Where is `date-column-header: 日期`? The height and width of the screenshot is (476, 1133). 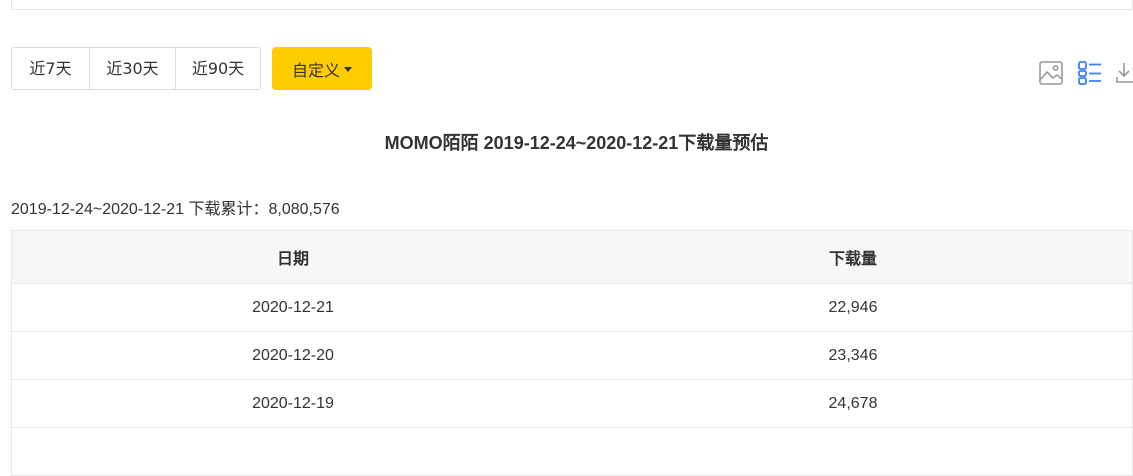 date-column-header: 日期 is located at coordinates (292, 257).